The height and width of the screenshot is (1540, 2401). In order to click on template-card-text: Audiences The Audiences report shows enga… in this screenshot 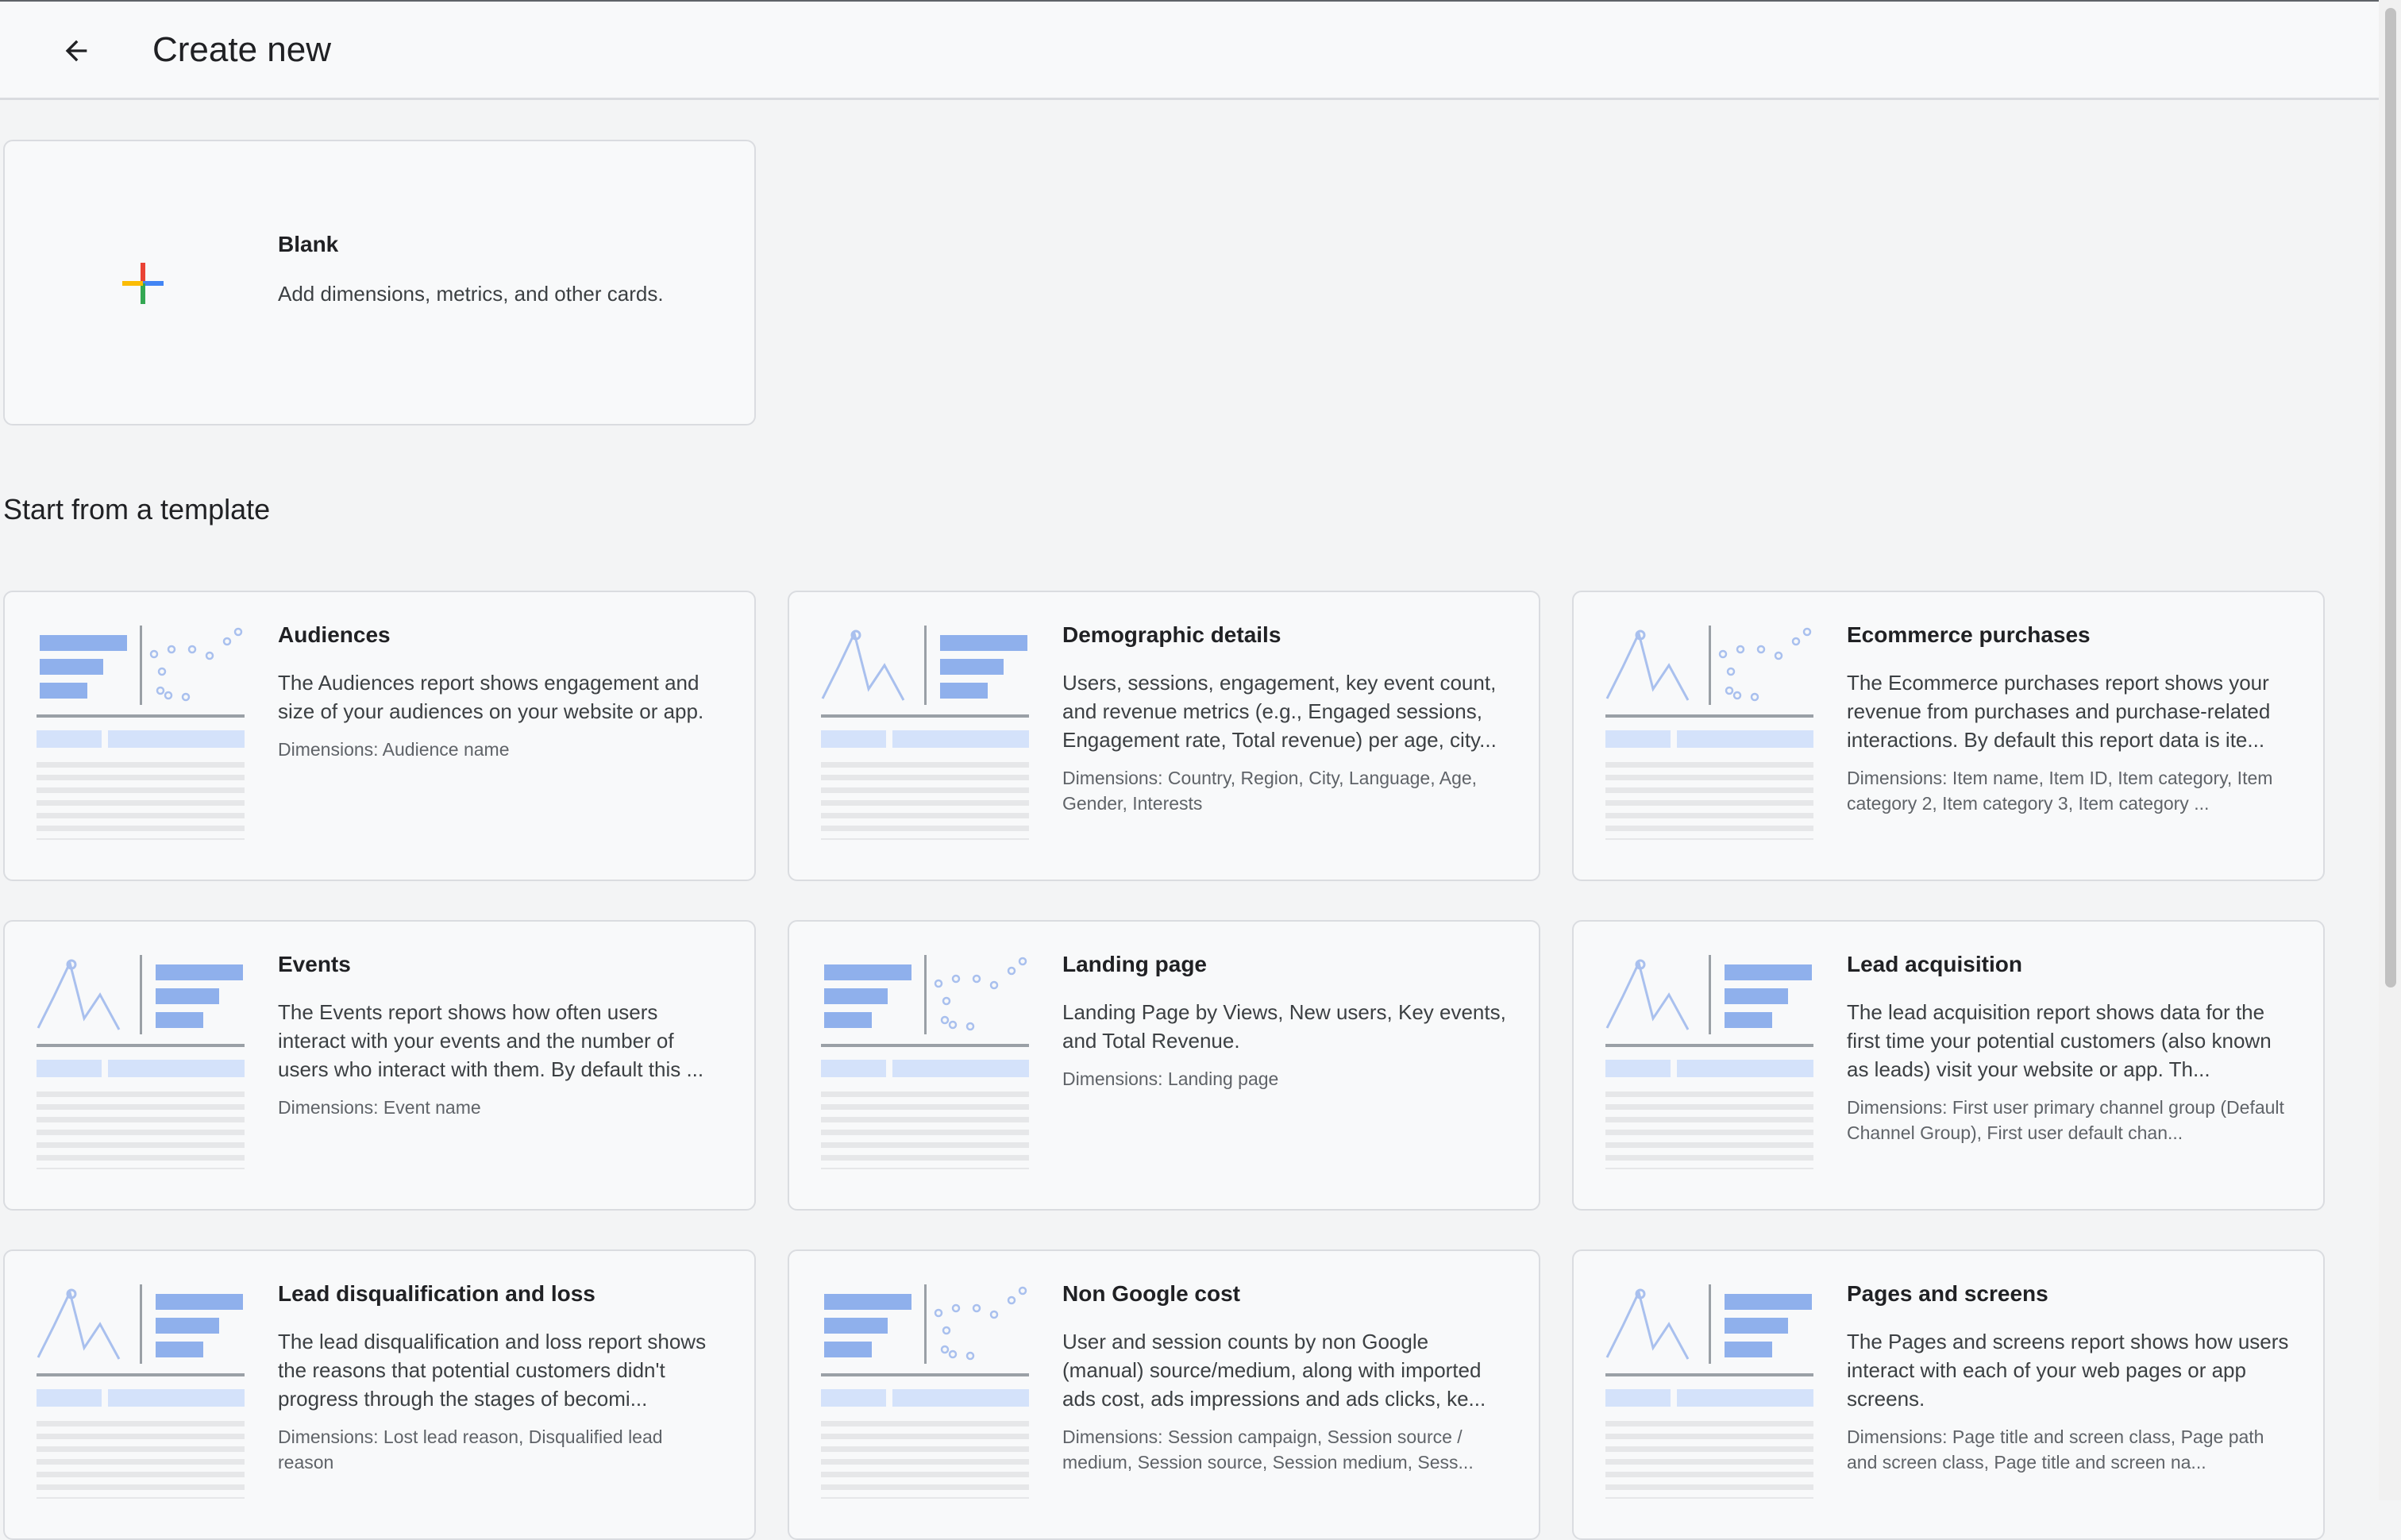, I will do `click(501, 690)`.